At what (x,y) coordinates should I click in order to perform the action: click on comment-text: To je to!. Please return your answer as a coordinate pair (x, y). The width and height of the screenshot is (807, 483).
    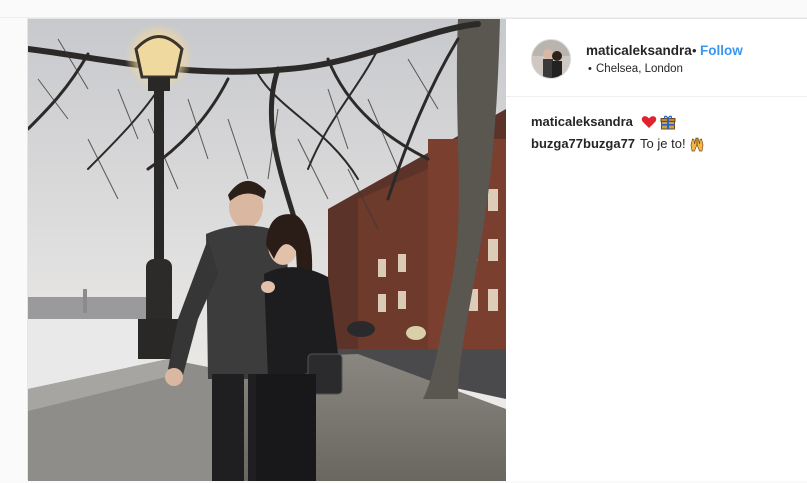
    Looking at the image, I should click on (663, 143).